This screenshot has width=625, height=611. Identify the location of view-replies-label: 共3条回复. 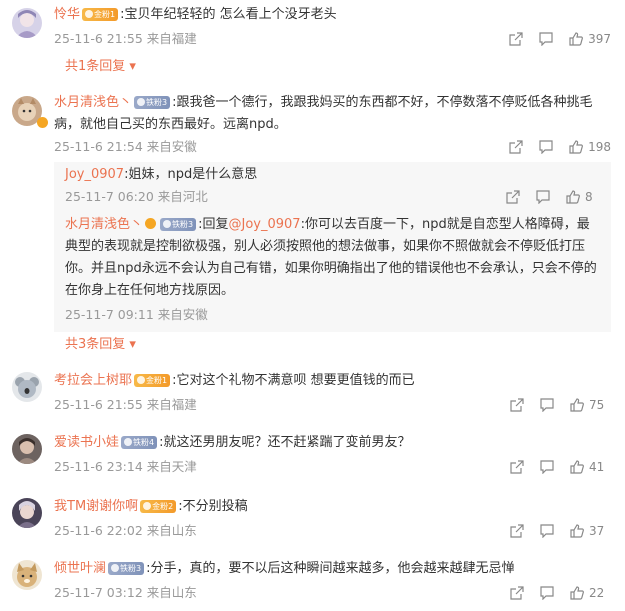
(95, 344).